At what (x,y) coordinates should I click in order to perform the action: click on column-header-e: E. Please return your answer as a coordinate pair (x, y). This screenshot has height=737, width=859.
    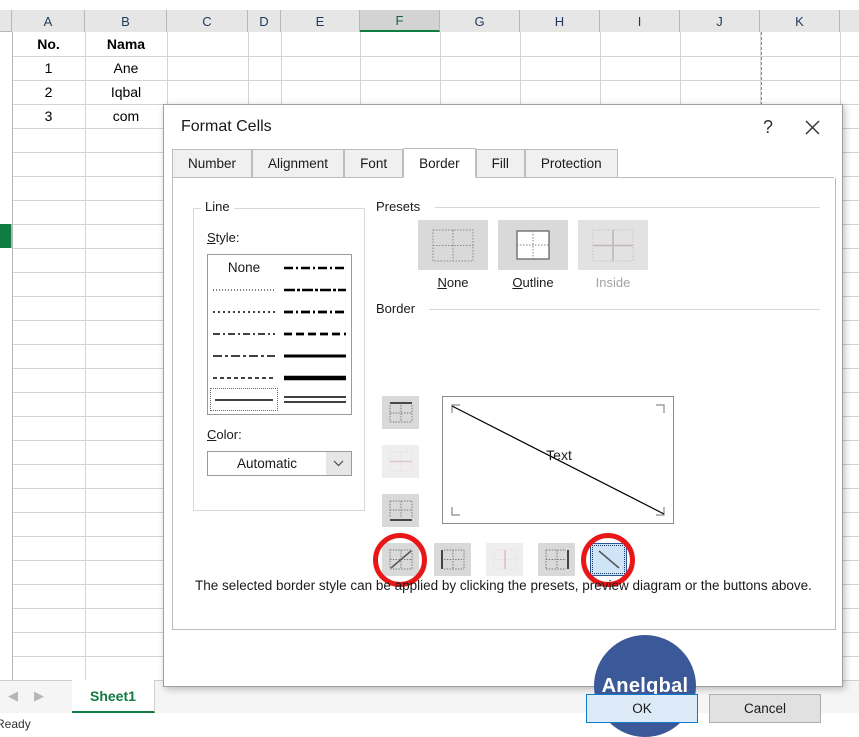
    Looking at the image, I should click on (320, 21).